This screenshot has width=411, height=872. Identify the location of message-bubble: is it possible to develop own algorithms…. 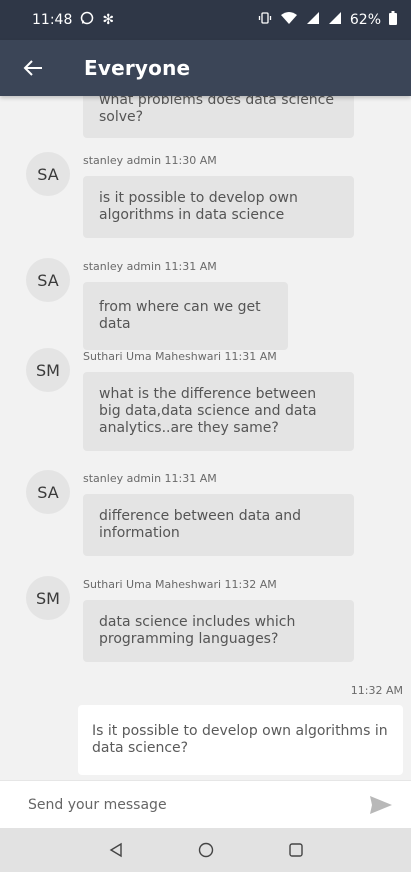
(218, 207).